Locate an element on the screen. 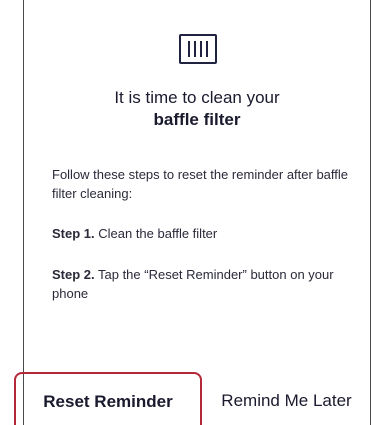  reset-reminder-button: Reset Reminder is located at coordinates (108, 398).